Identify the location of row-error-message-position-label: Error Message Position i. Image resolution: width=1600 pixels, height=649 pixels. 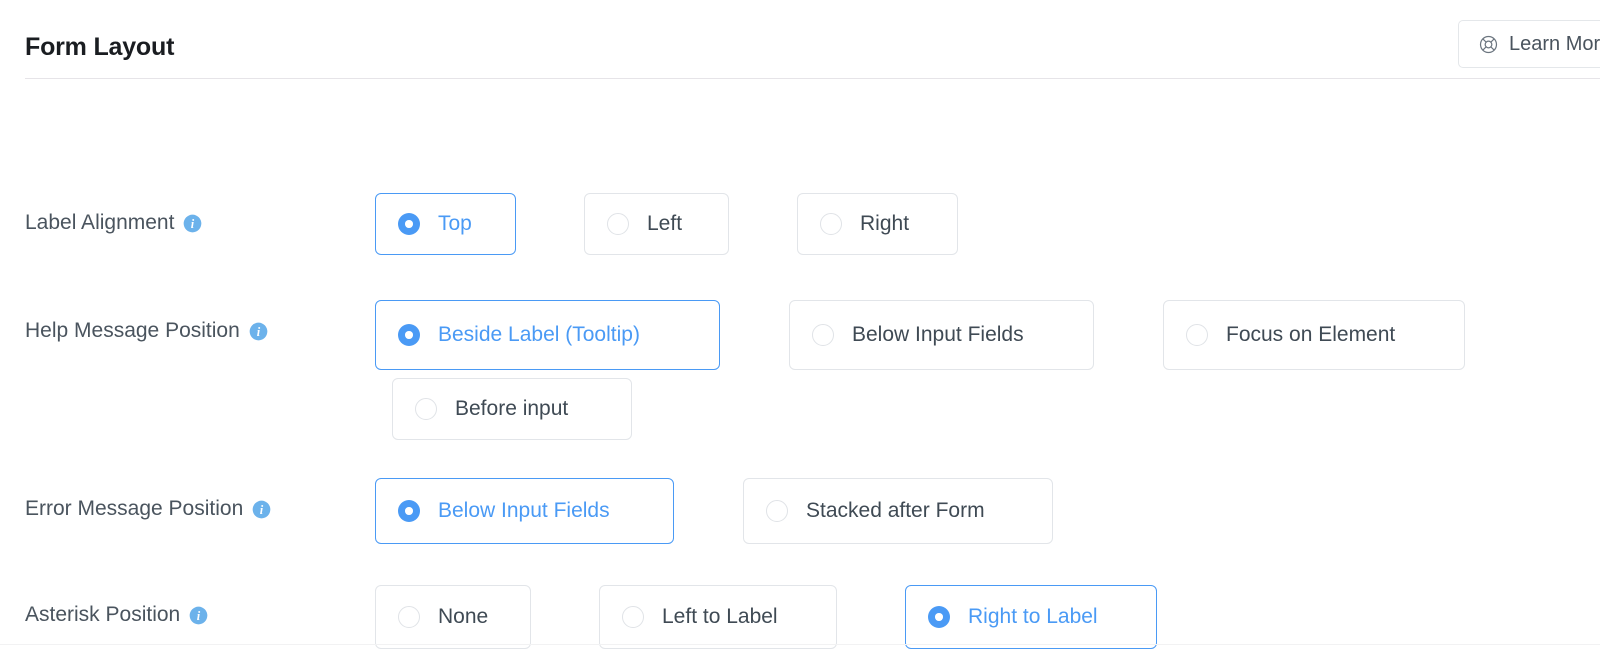
(148, 509).